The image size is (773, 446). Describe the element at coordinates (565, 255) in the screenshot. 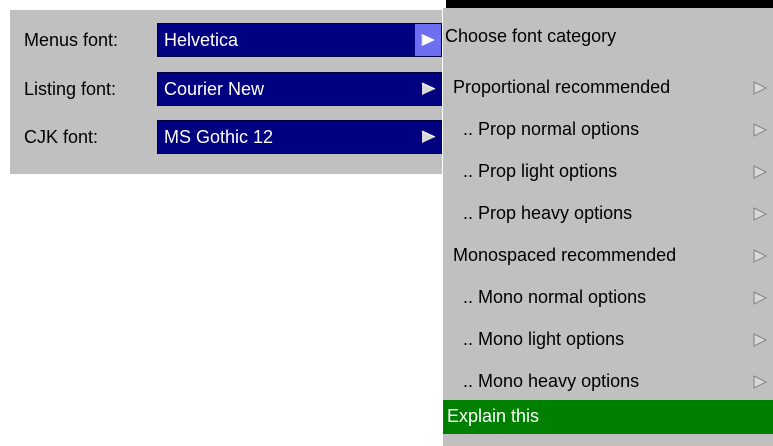

I see `menu-item-label: Monospaced recommended` at that location.